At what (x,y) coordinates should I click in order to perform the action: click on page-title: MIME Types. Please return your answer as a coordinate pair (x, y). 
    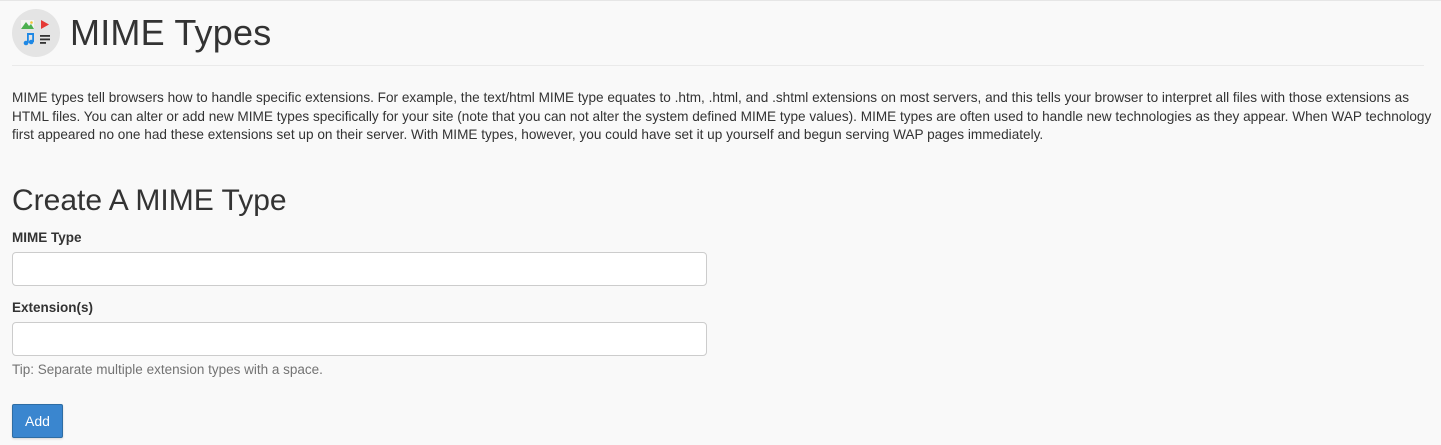
    Looking at the image, I should click on (171, 32).